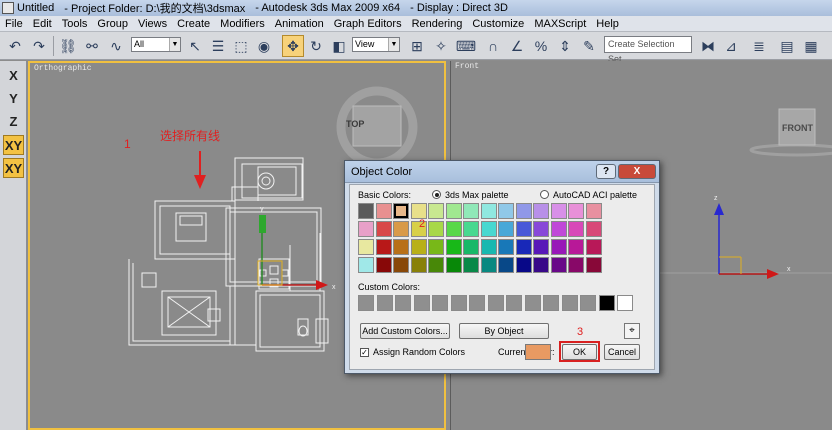 The image size is (832, 430). What do you see at coordinates (538, 352) in the screenshot?
I see `current-color-swatch` at bounding box center [538, 352].